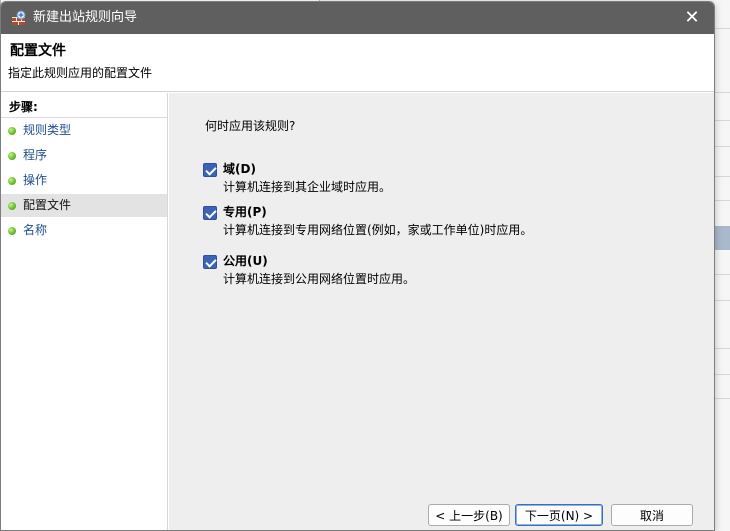  What do you see at coordinates (84, 180) in the screenshot?
I see `step-action: 操作` at bounding box center [84, 180].